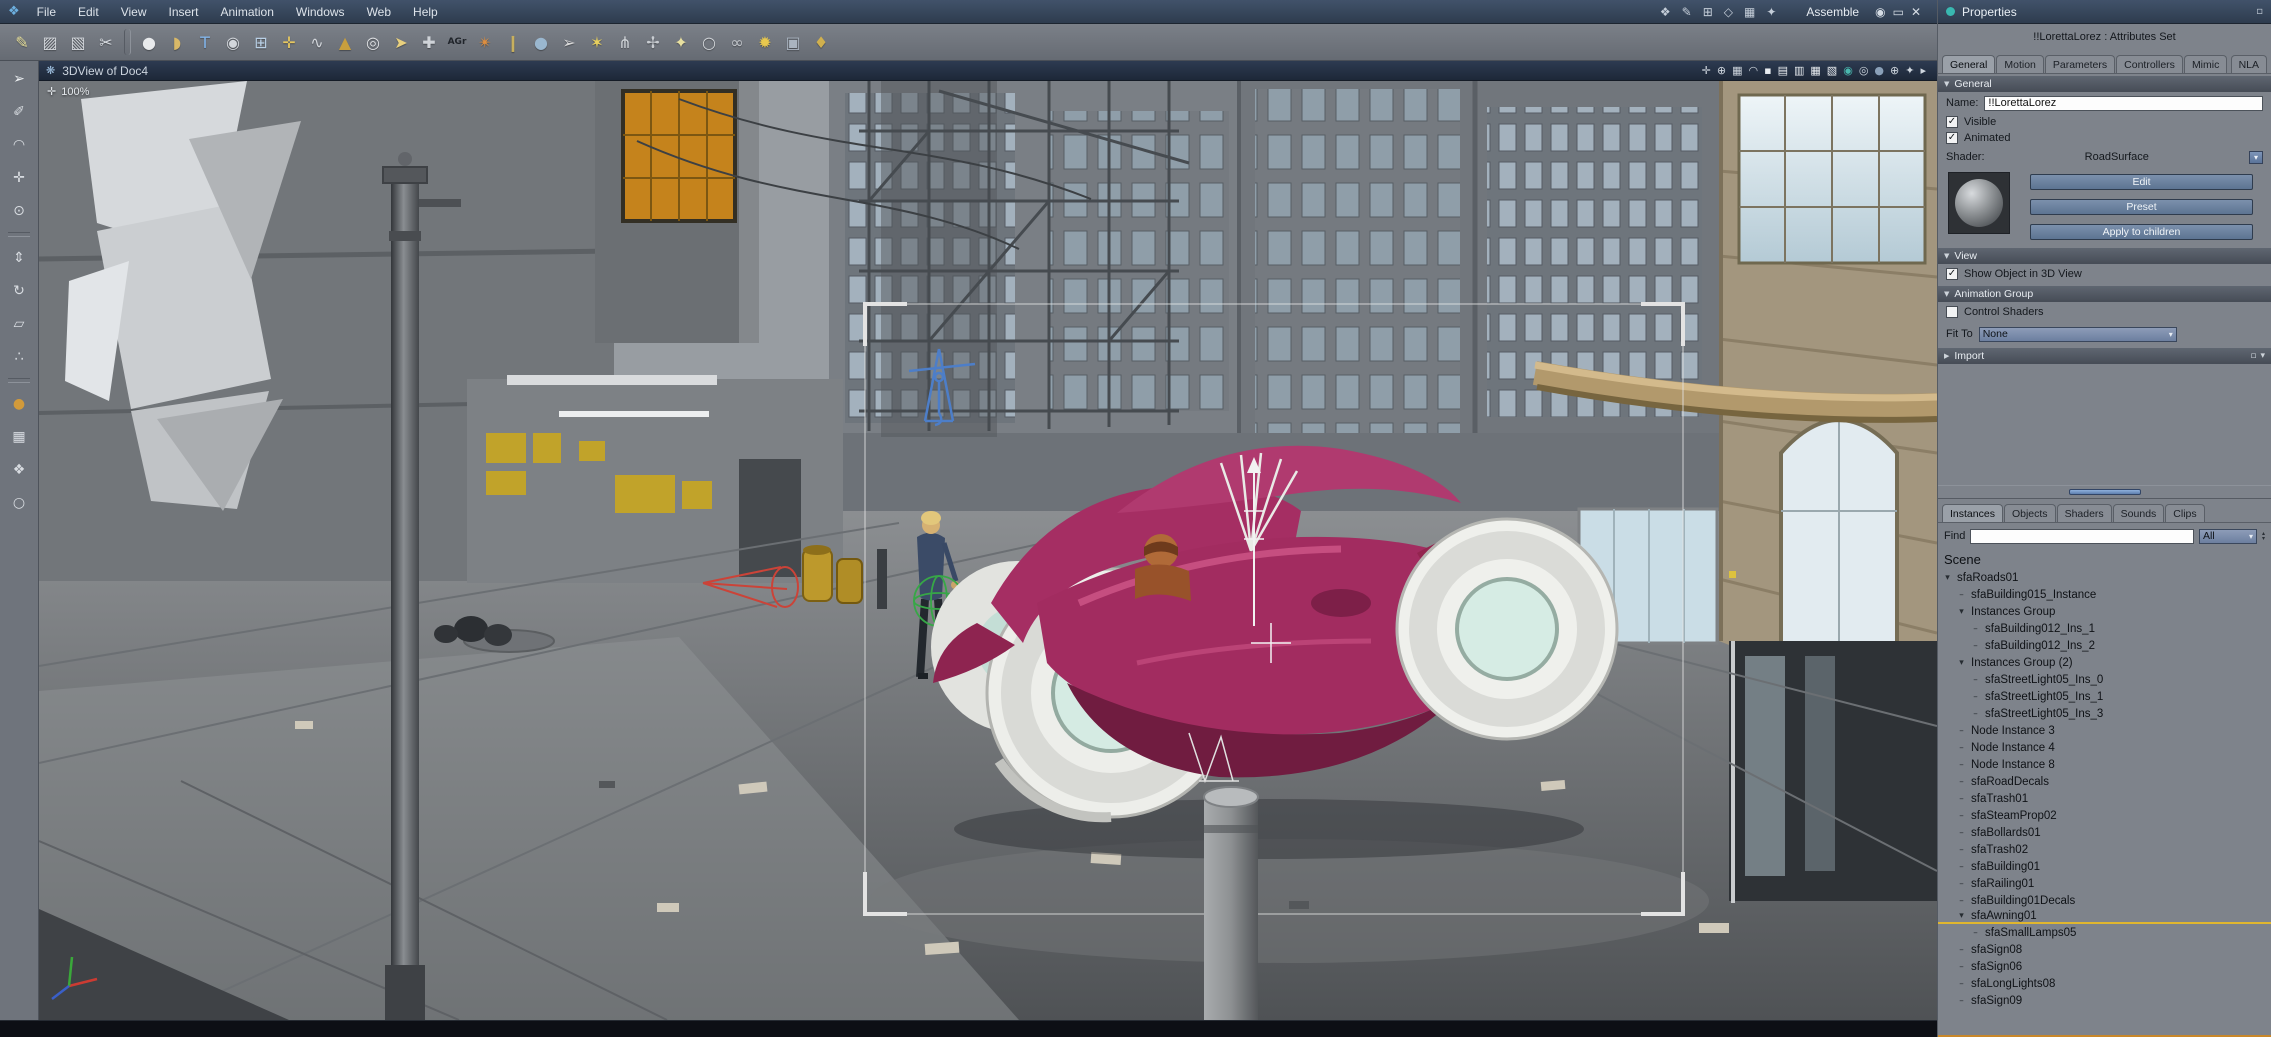 The height and width of the screenshot is (1037, 2271). Describe the element at coordinates (2080, 64) in the screenshot. I see `tab-parameters: Parameters` at that location.